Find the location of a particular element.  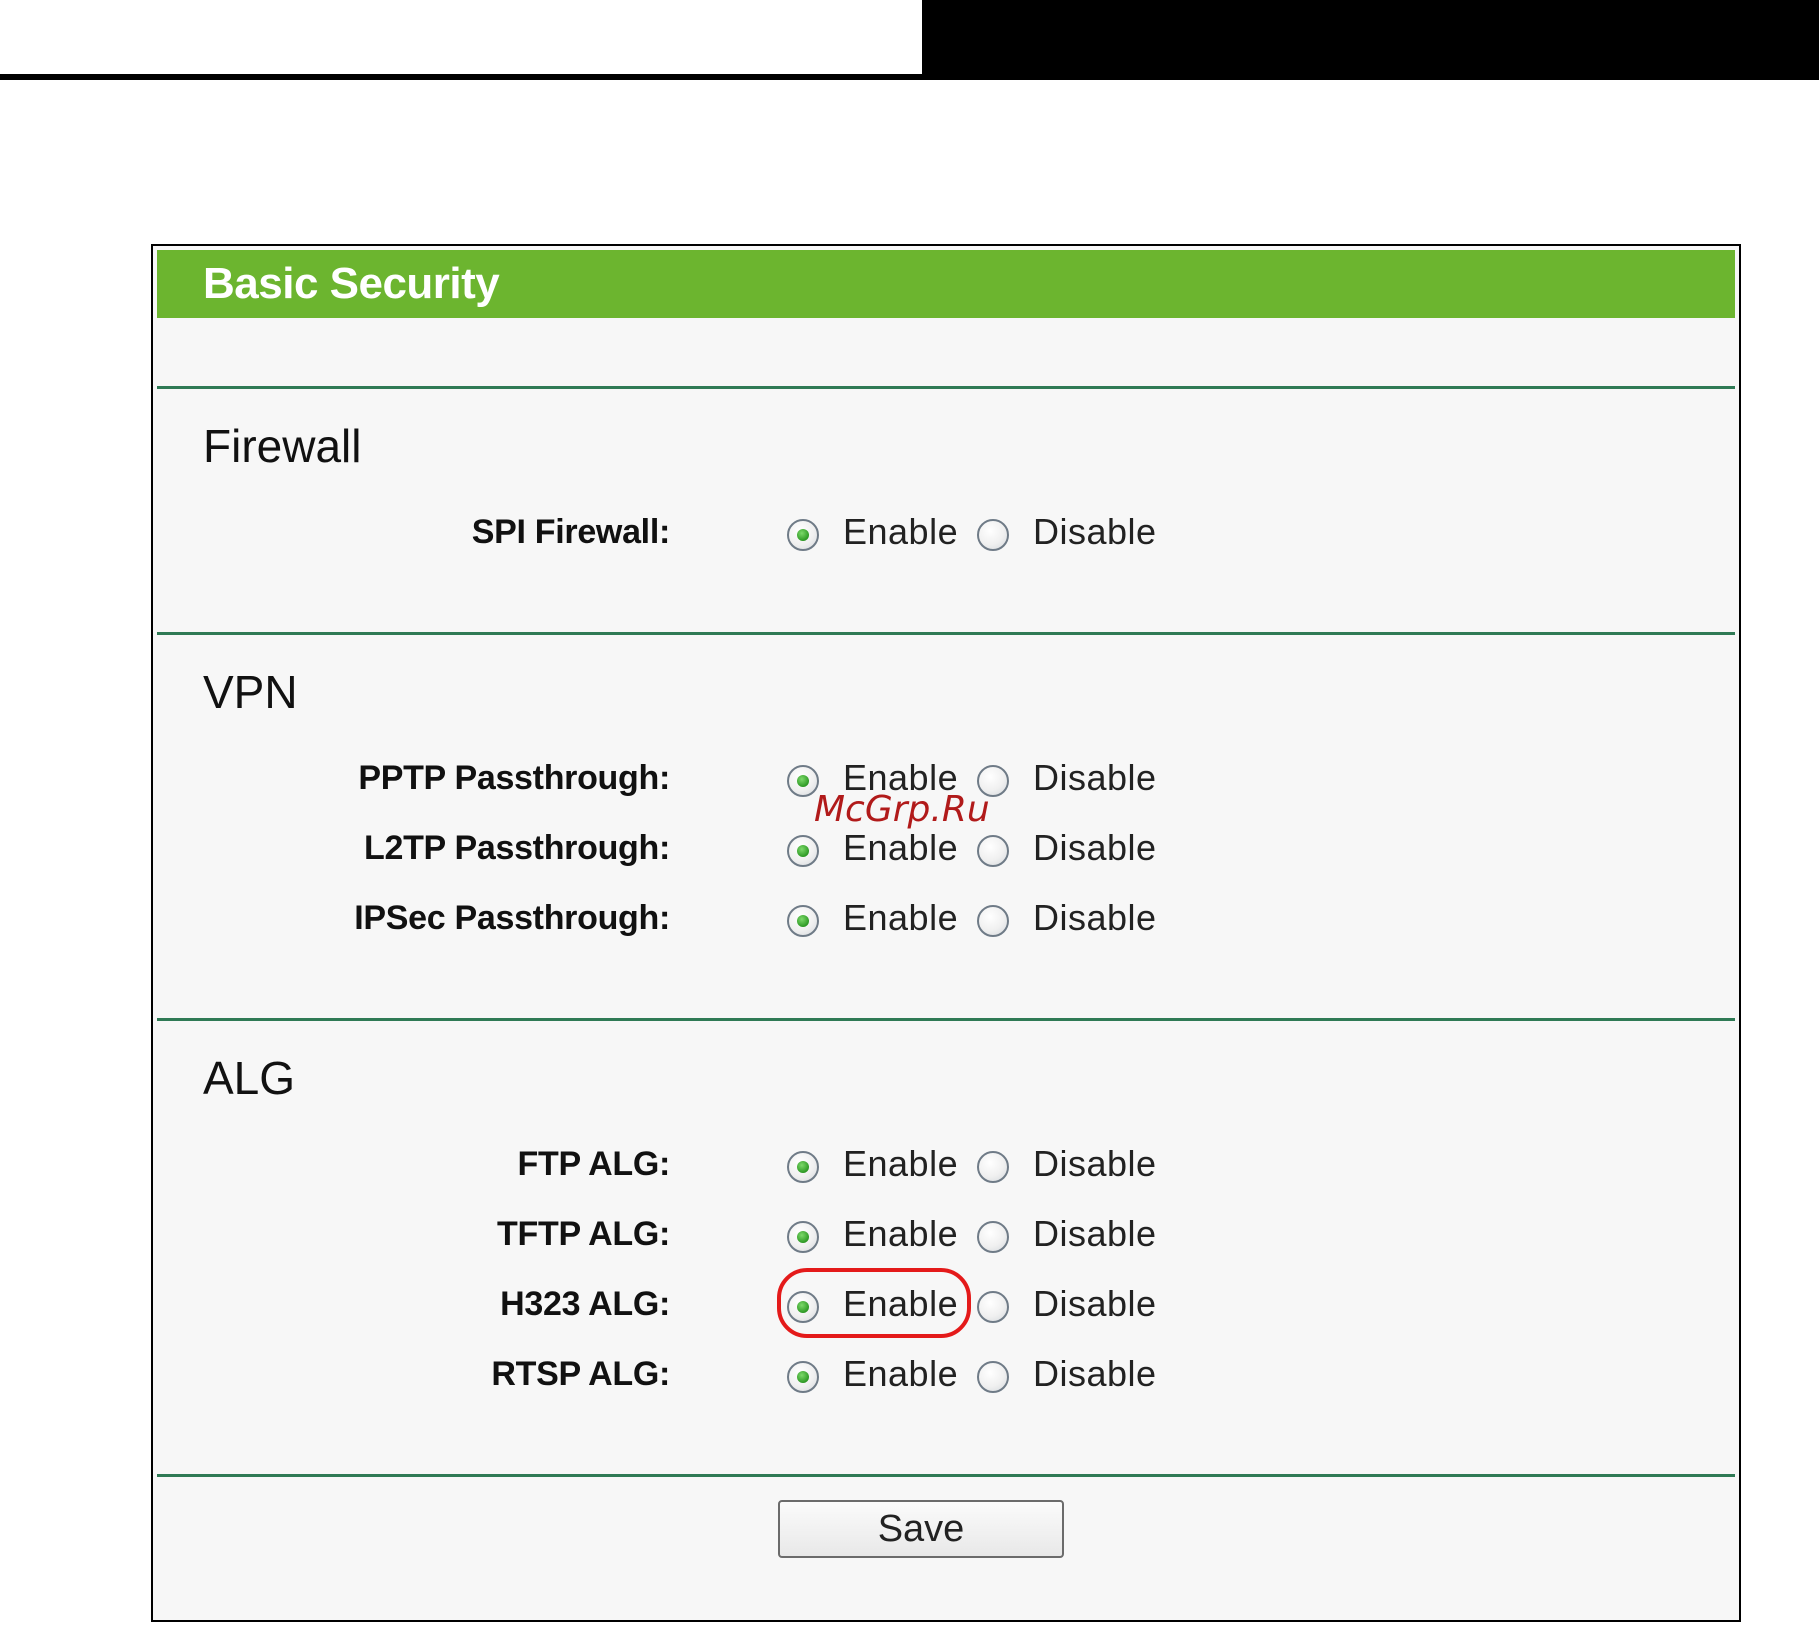

panel-header: Basic Security is located at coordinates (946, 284).